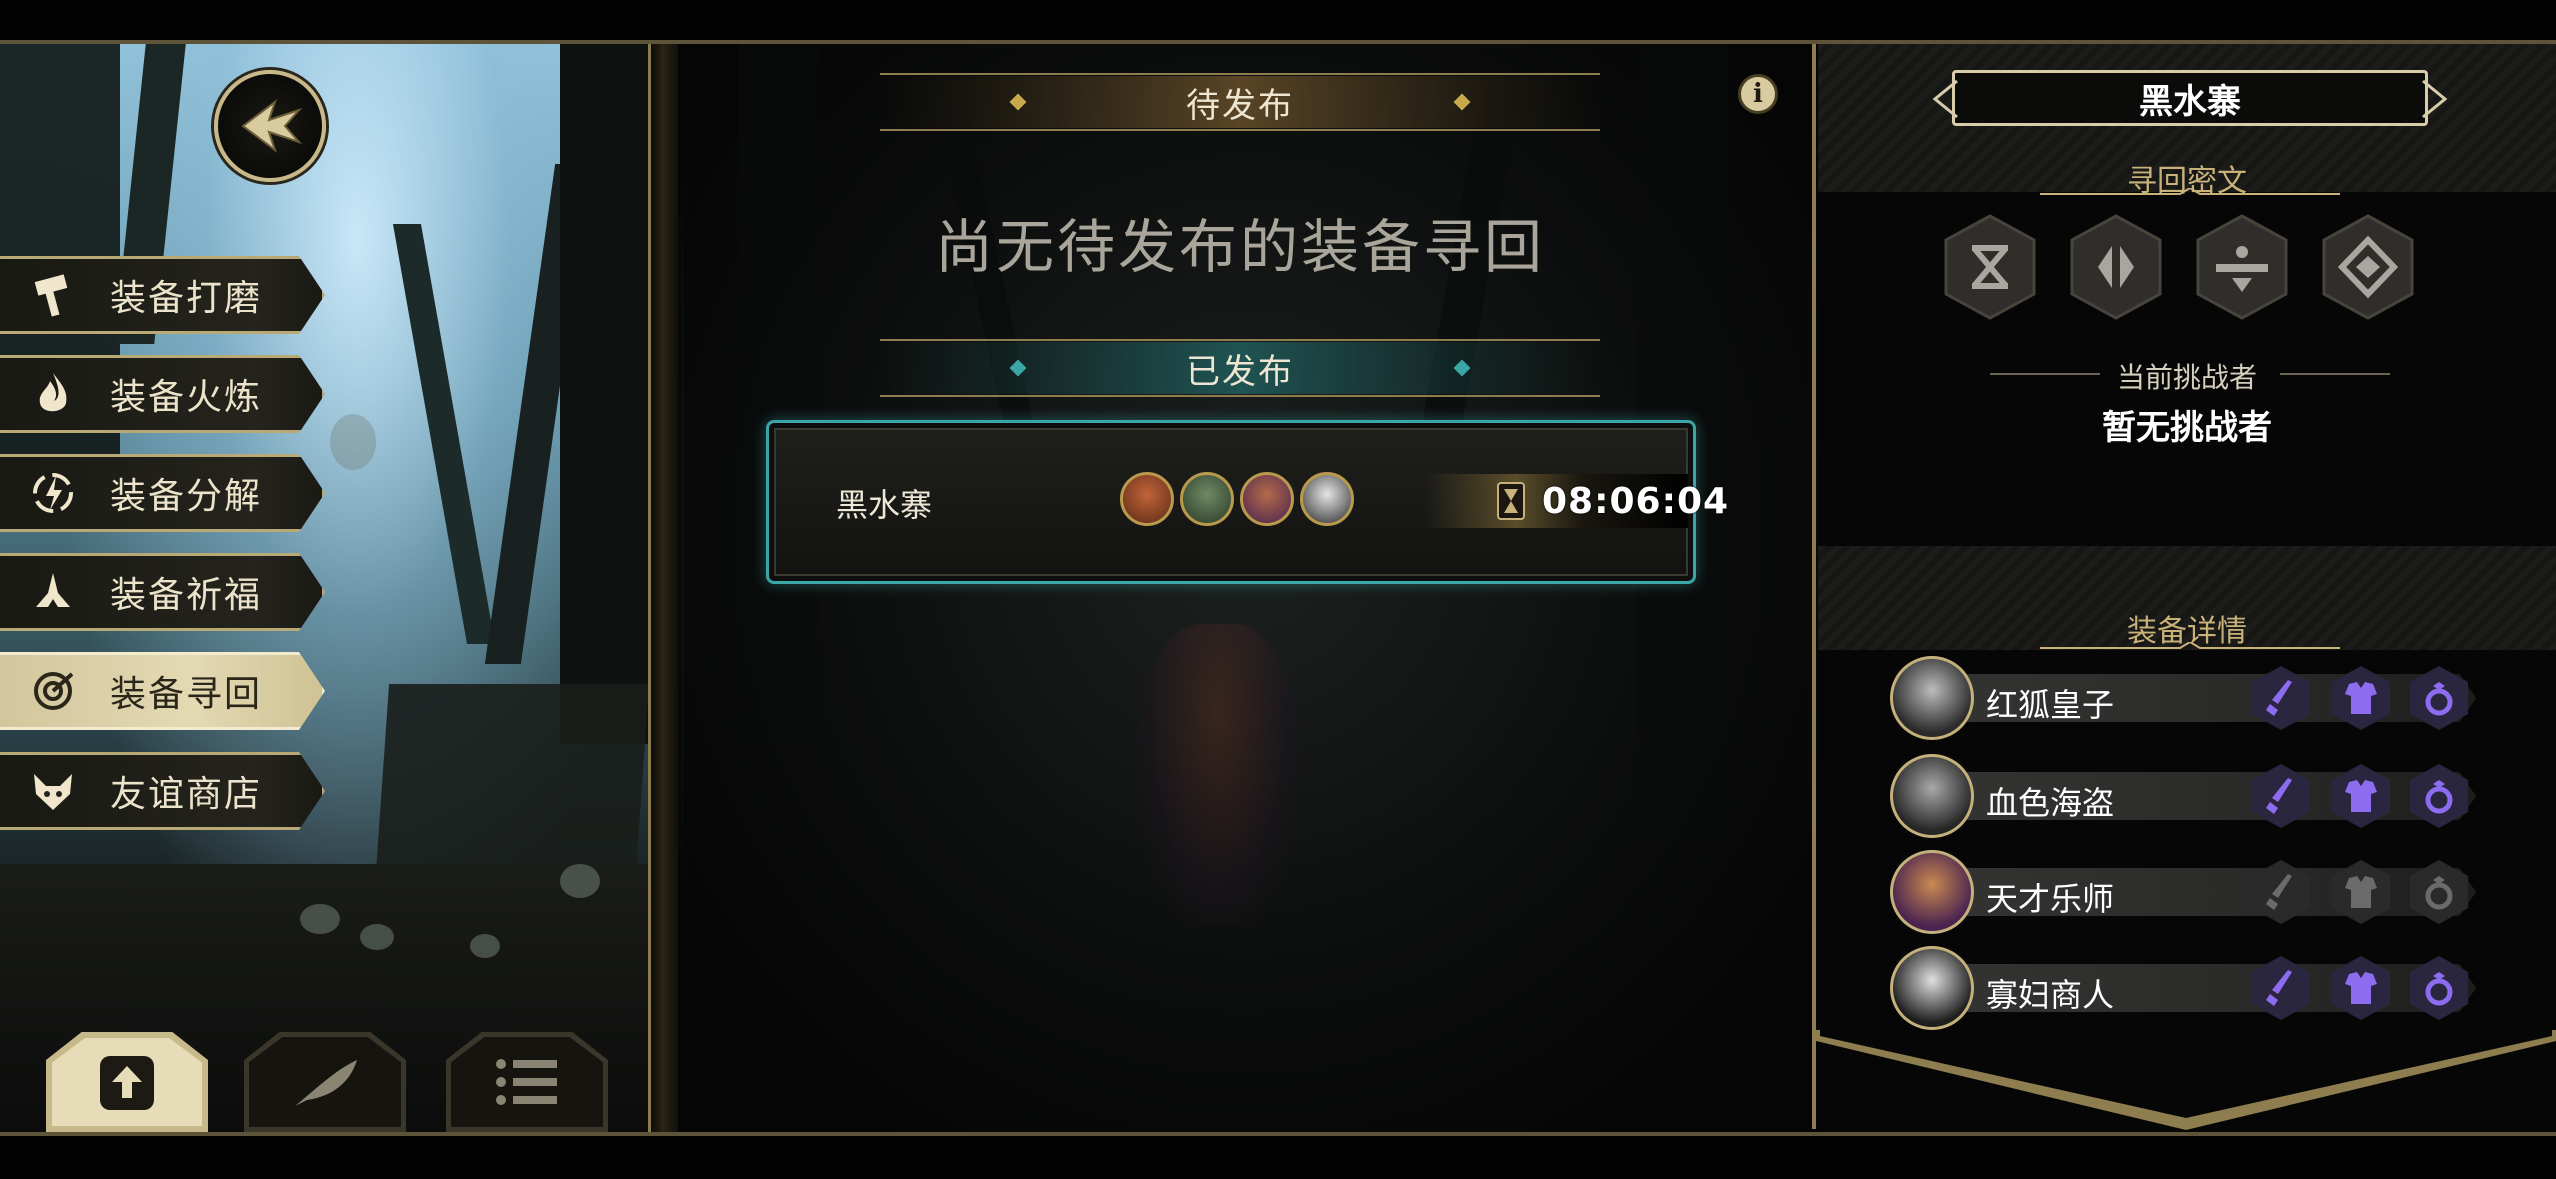  What do you see at coordinates (2187, 428) in the screenshot?
I see `current-challenger-value: 暂无挑战者` at bounding box center [2187, 428].